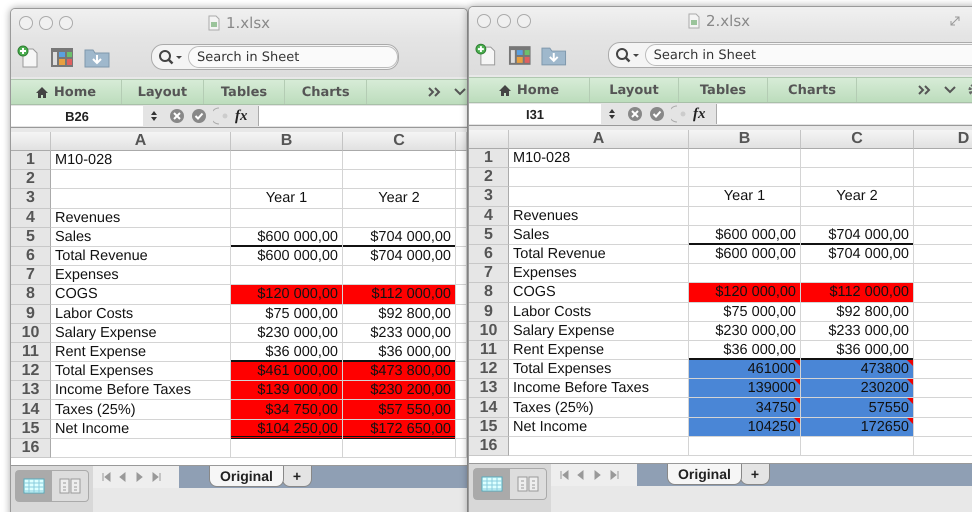  Describe the element at coordinates (287, 314) in the screenshot. I see `table-cell: $75 000,00` at that location.